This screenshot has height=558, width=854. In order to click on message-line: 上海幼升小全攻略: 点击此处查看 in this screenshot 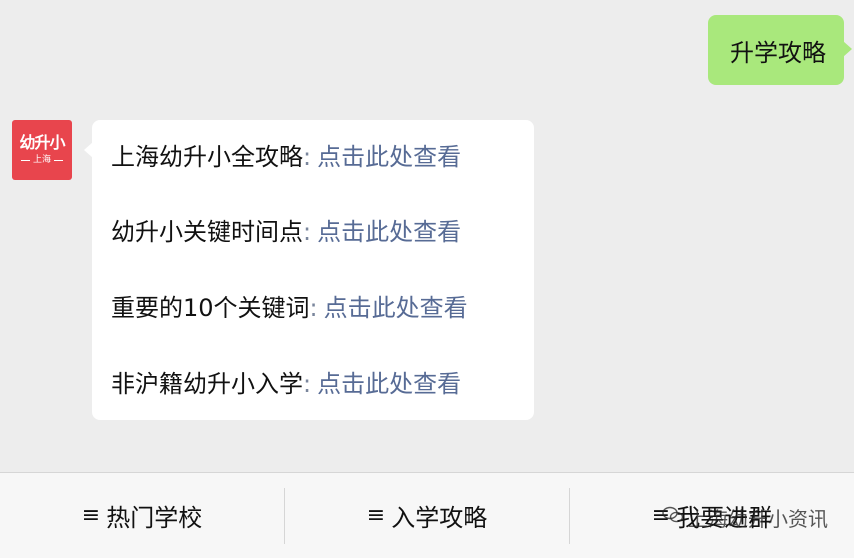, I will do `click(286, 157)`.